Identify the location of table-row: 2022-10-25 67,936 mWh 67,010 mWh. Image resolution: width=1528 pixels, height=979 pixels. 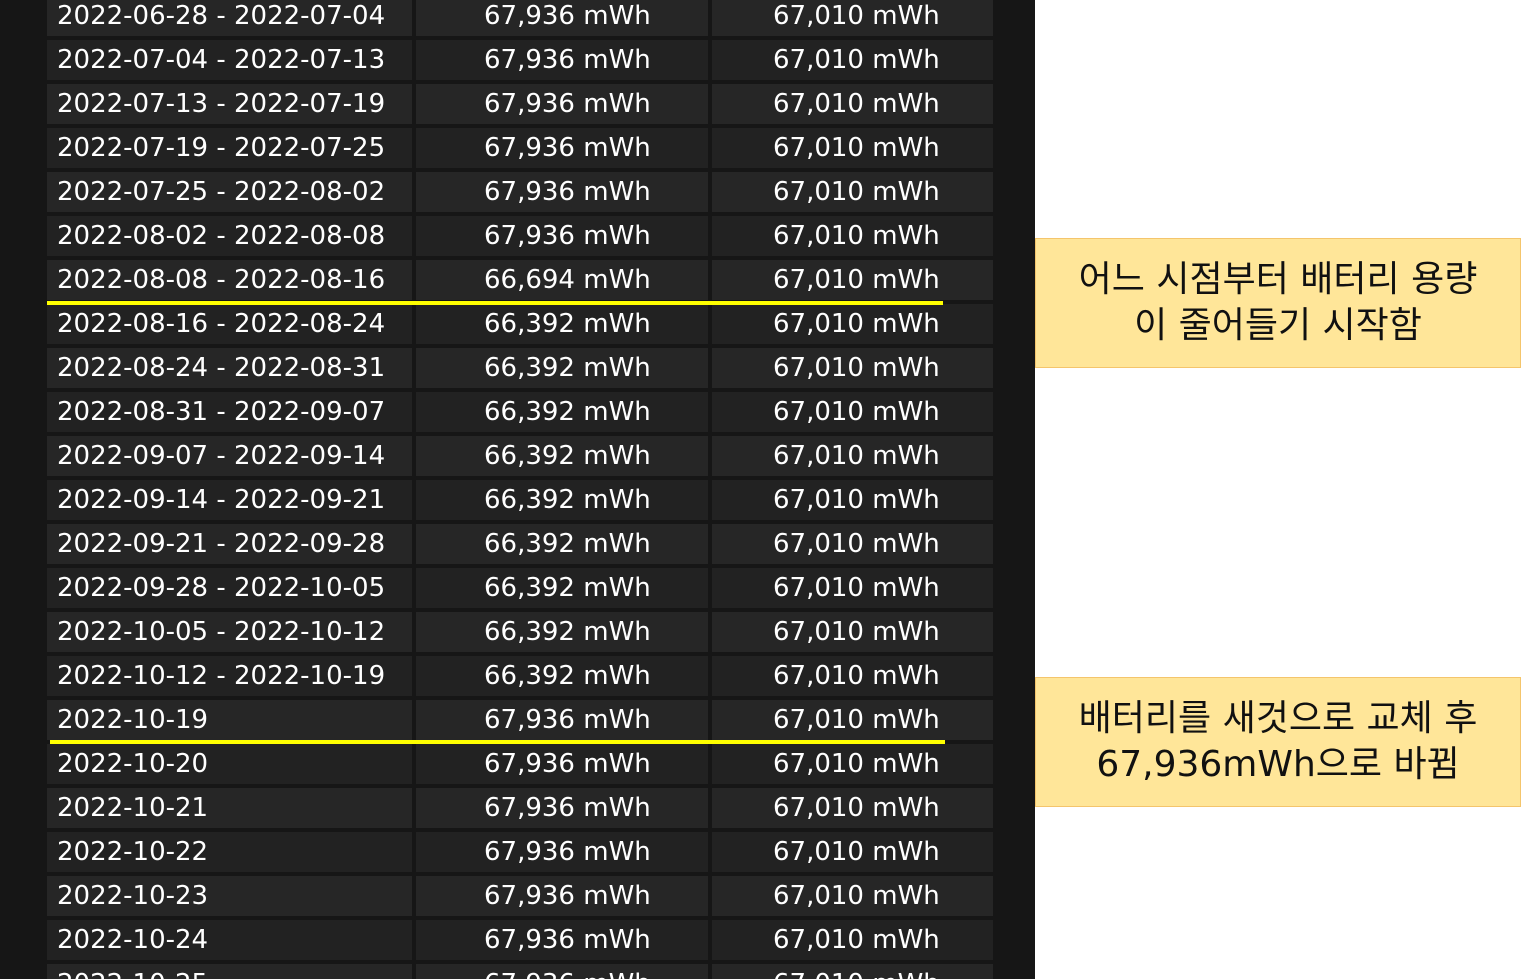
(517, 971).